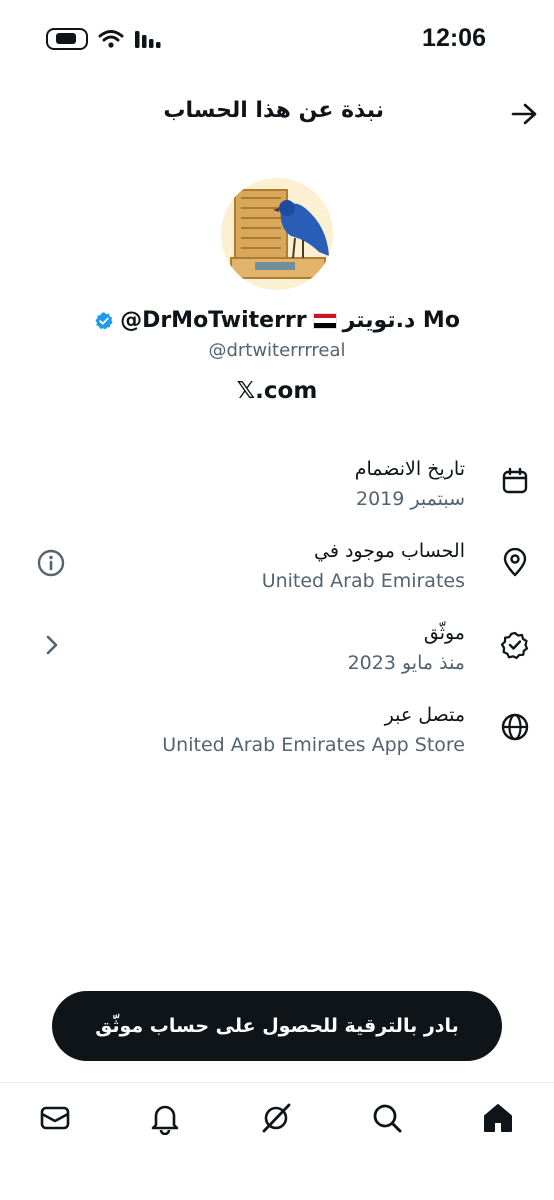 This screenshot has height=1200, width=554. I want to click on verified-title: موثّق, so click(444, 633).